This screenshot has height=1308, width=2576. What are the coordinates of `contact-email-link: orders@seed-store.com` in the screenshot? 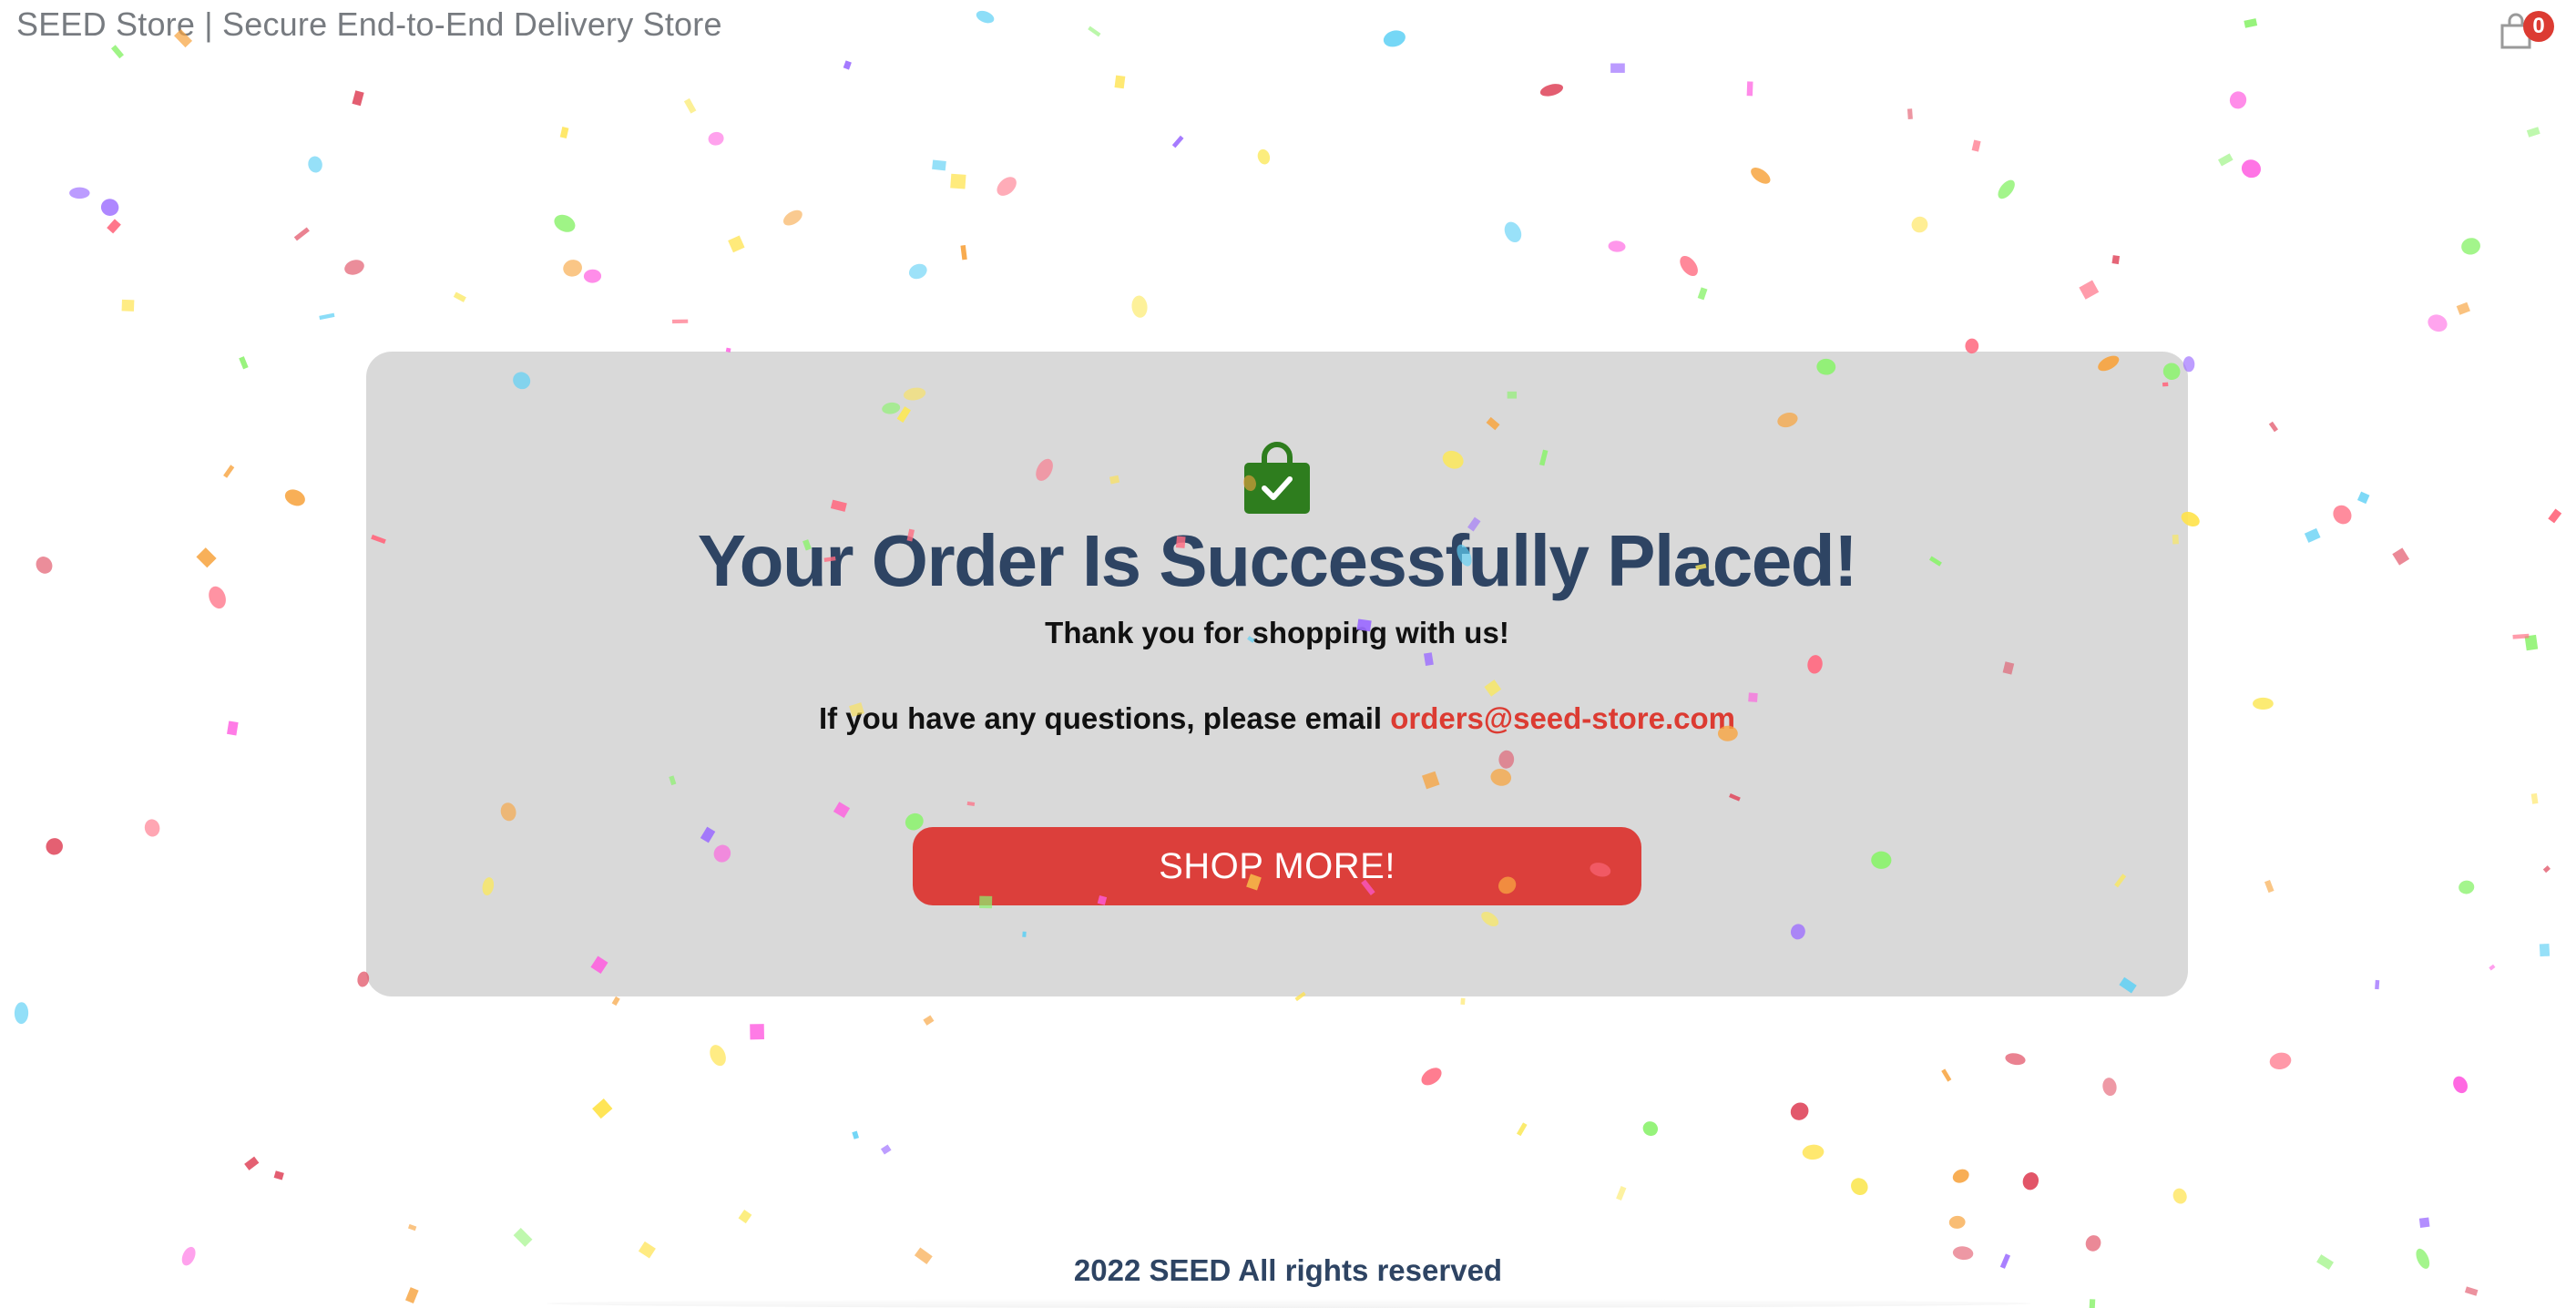 It's located at (1562, 718).